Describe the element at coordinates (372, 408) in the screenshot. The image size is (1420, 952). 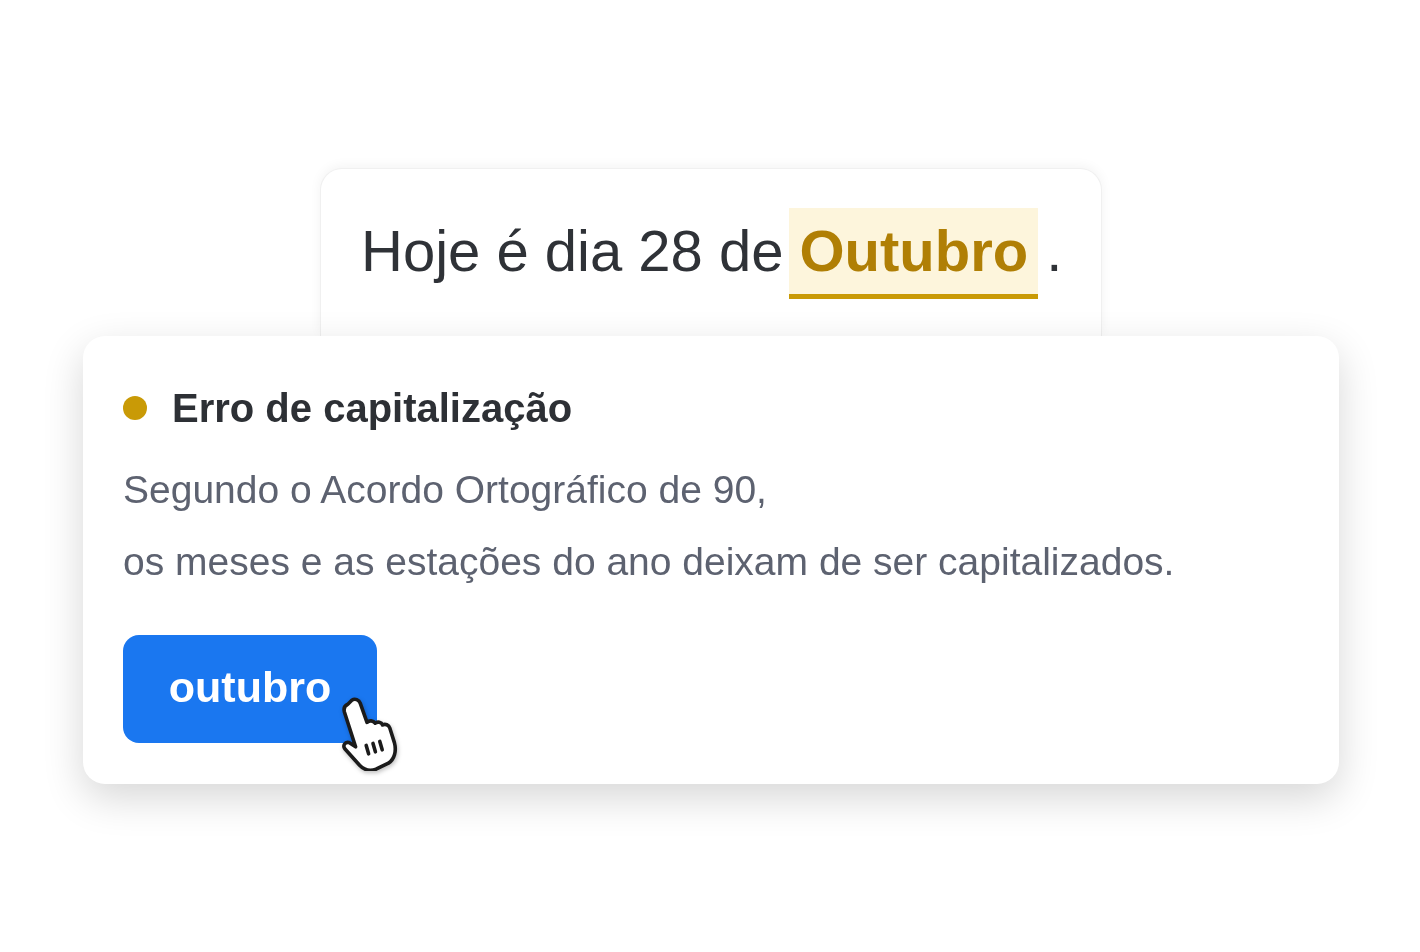
I see `error-title: Erro de capitalização` at that location.